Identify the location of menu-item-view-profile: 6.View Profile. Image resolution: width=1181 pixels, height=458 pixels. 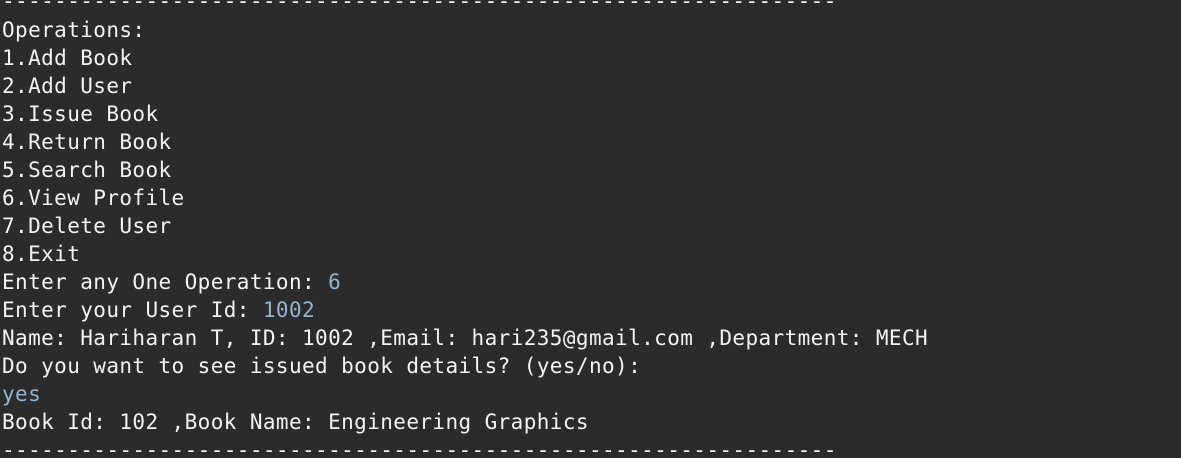
(93, 198).